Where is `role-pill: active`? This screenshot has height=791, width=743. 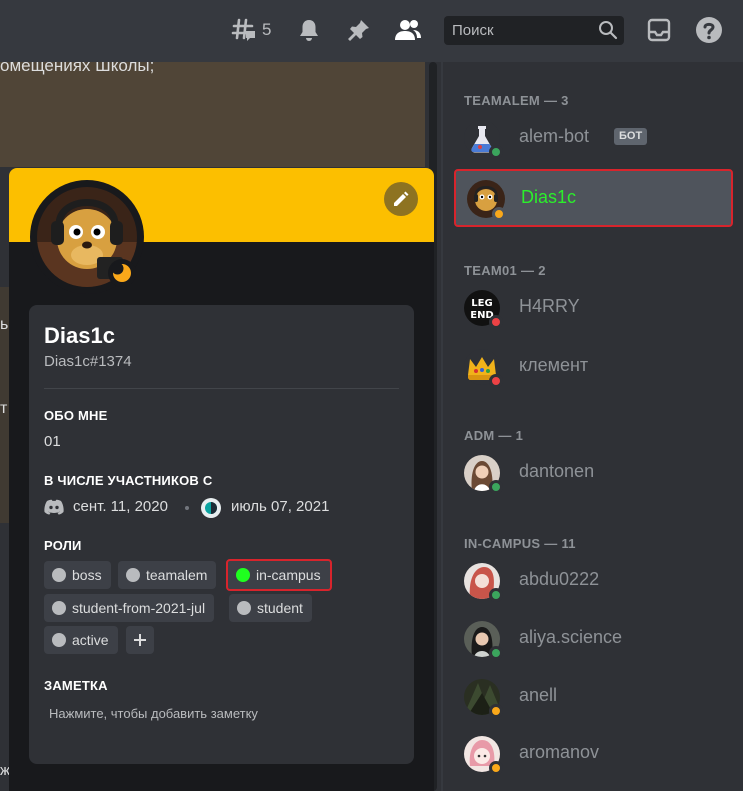
role-pill: active is located at coordinates (81, 640).